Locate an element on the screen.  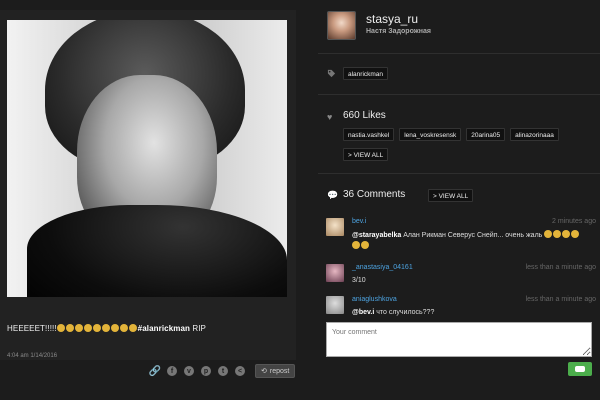
send-icon is located at coordinates (580, 369).